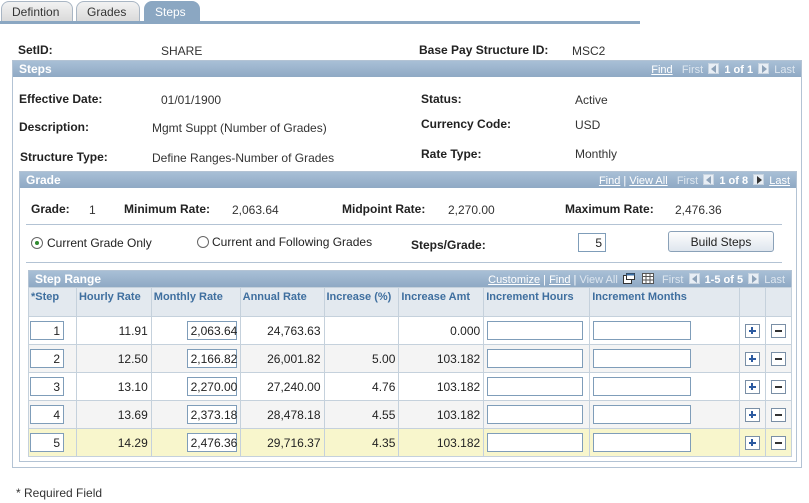 This screenshot has height=503, width=809. Describe the element at coordinates (721, 241) in the screenshot. I see `build-steps-button: Build Steps` at that location.